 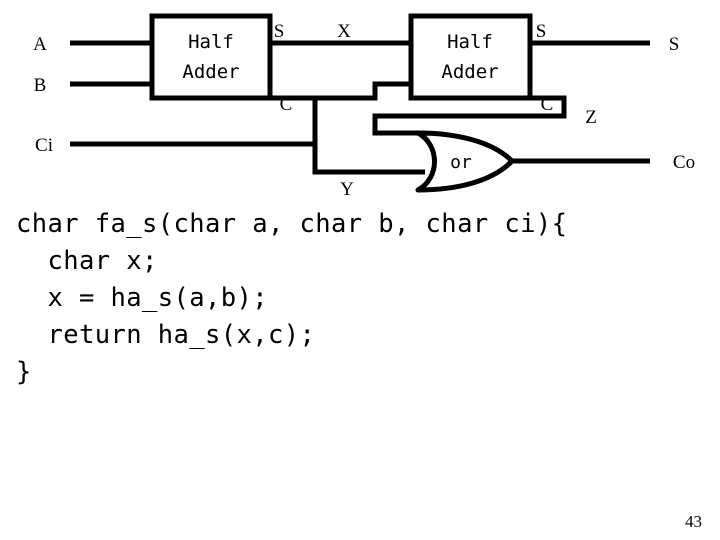 I want to click on label-net-x: X, so click(x=344, y=31).